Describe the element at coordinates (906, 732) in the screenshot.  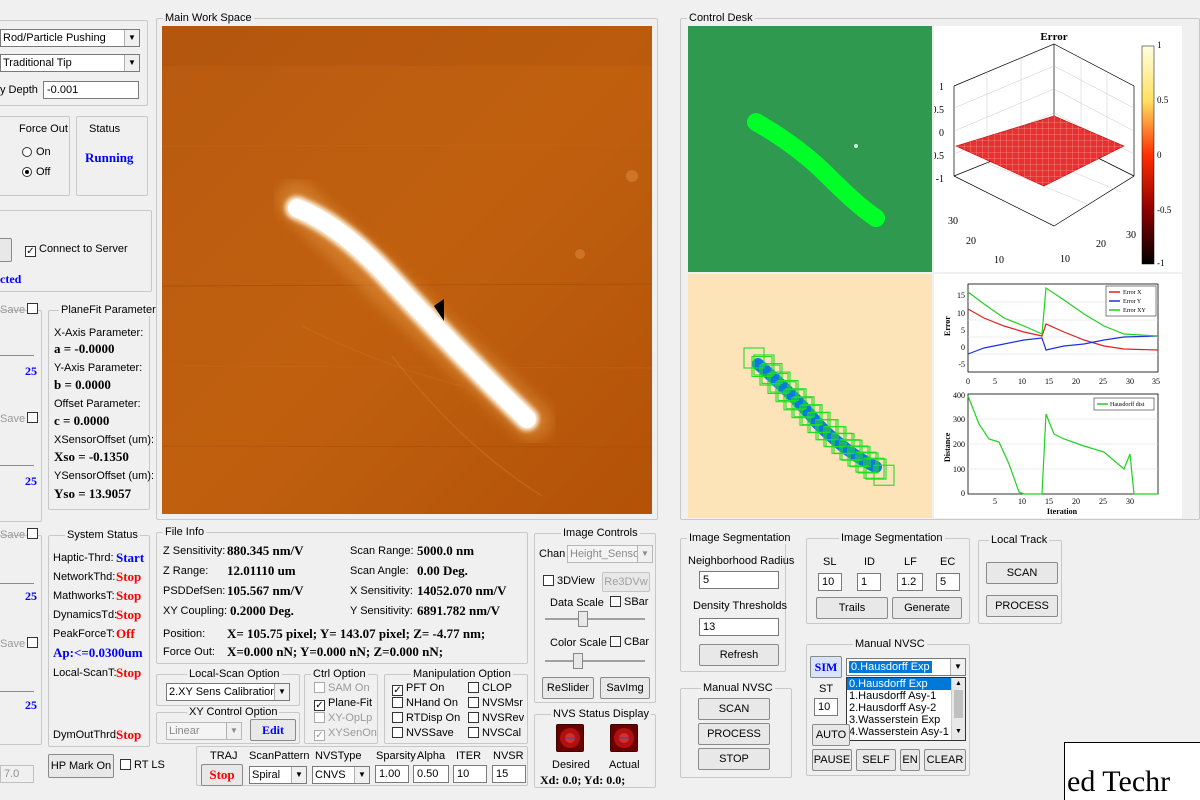
I see `metric-option-4: 4.Wasserstein Asy-1` at that location.